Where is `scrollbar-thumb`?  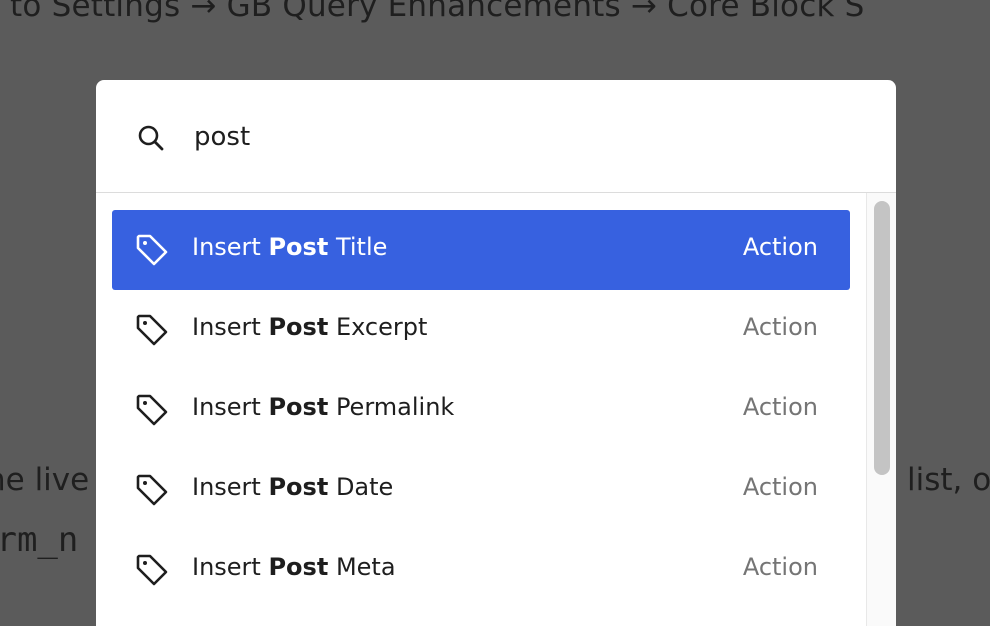 scrollbar-thumb is located at coordinates (882, 338).